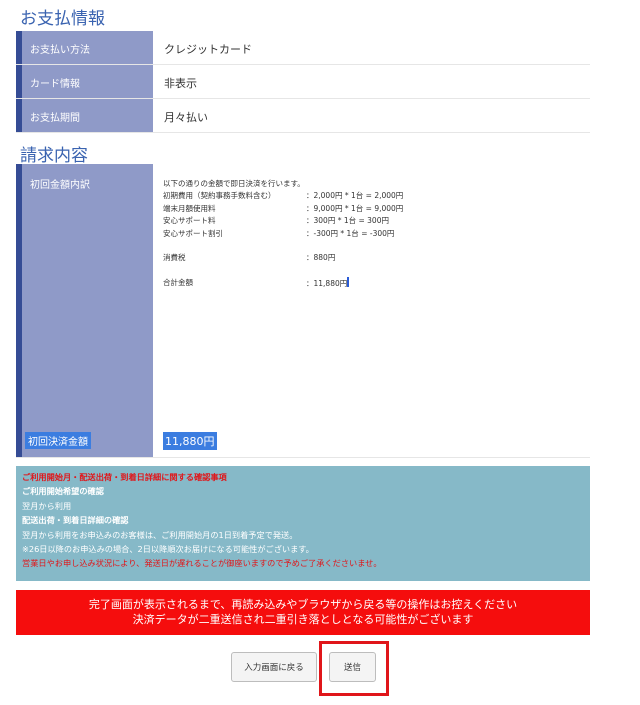 The height and width of the screenshot is (705, 640). What do you see at coordinates (124, 477) in the screenshot?
I see `notice-heading: ご利用開始月・配送出荷・到着日詳細に関する確認事項` at bounding box center [124, 477].